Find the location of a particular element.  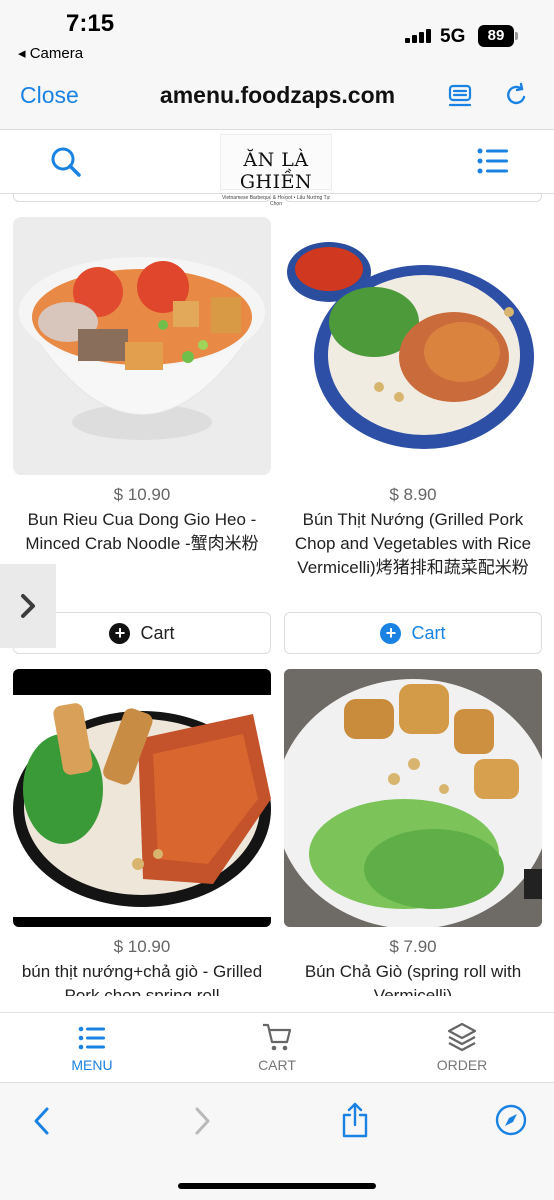

compass-icon is located at coordinates (511, 1122).